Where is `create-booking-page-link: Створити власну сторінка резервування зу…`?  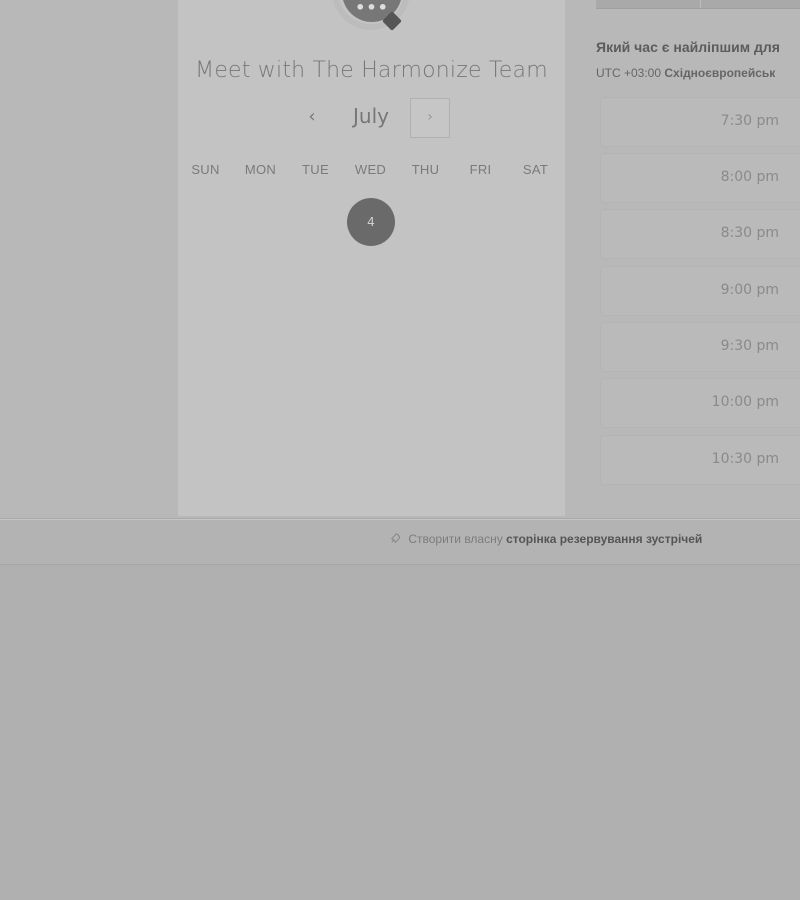 create-booking-page-link: Створити власну сторінка резервування зу… is located at coordinates (546, 539).